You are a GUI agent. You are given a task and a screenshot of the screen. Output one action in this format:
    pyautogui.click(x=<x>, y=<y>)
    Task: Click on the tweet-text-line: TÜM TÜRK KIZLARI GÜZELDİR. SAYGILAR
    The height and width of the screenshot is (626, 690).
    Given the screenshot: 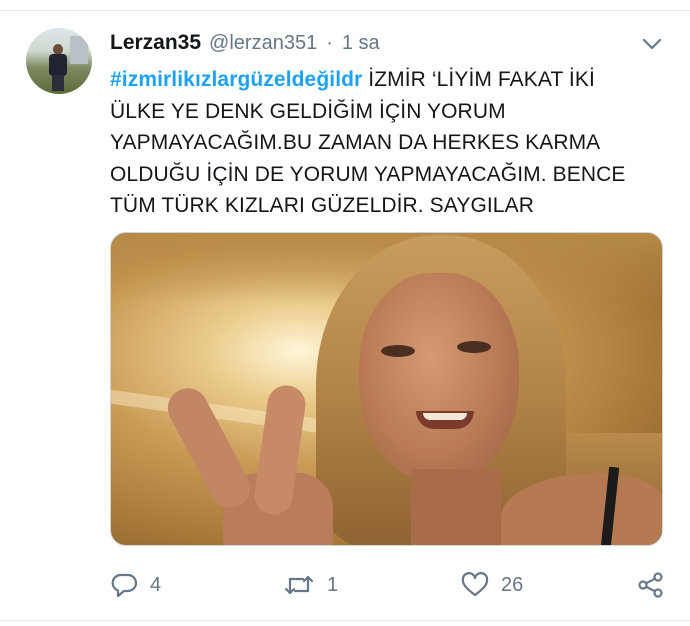 What is the action you would take?
    pyautogui.click(x=322, y=205)
    